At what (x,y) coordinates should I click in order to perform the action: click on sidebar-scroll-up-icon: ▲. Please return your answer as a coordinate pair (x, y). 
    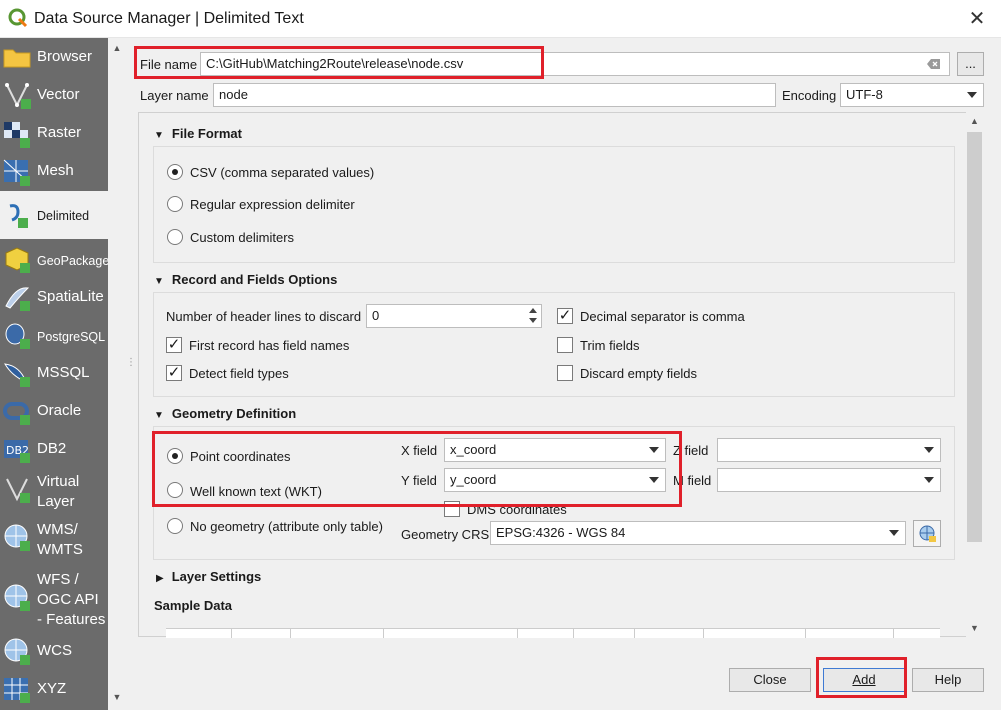
    Looking at the image, I should click on (117, 48).